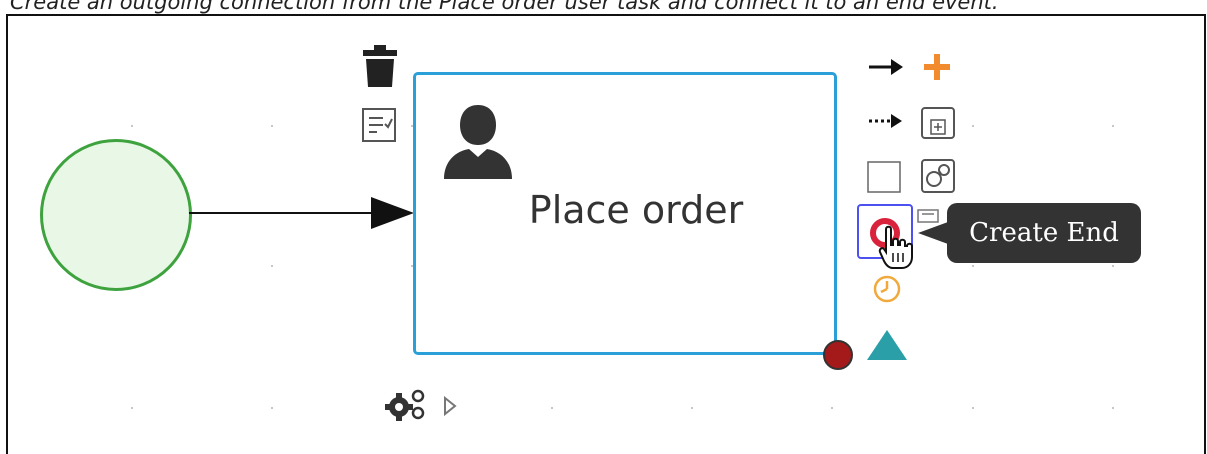 This screenshot has height=454, width=1207. What do you see at coordinates (937, 67) in the screenshot?
I see `plus-icon` at bounding box center [937, 67].